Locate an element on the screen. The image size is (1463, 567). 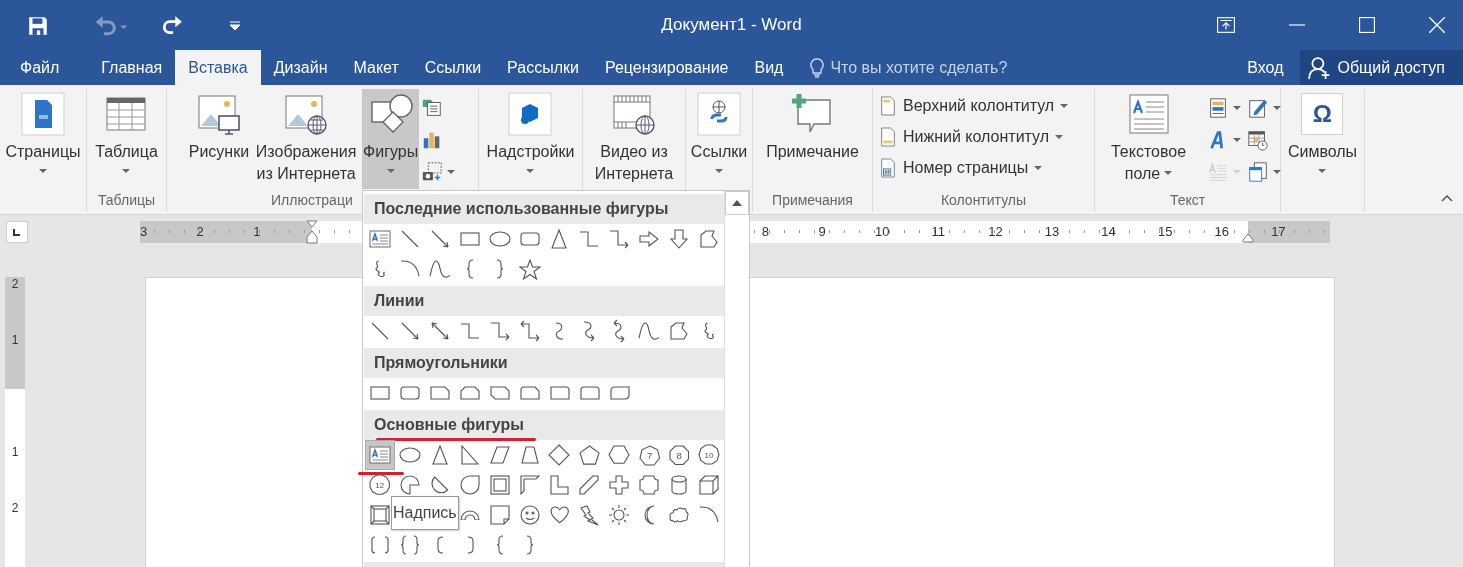
ruler-number: 17 is located at coordinates (1278, 231).